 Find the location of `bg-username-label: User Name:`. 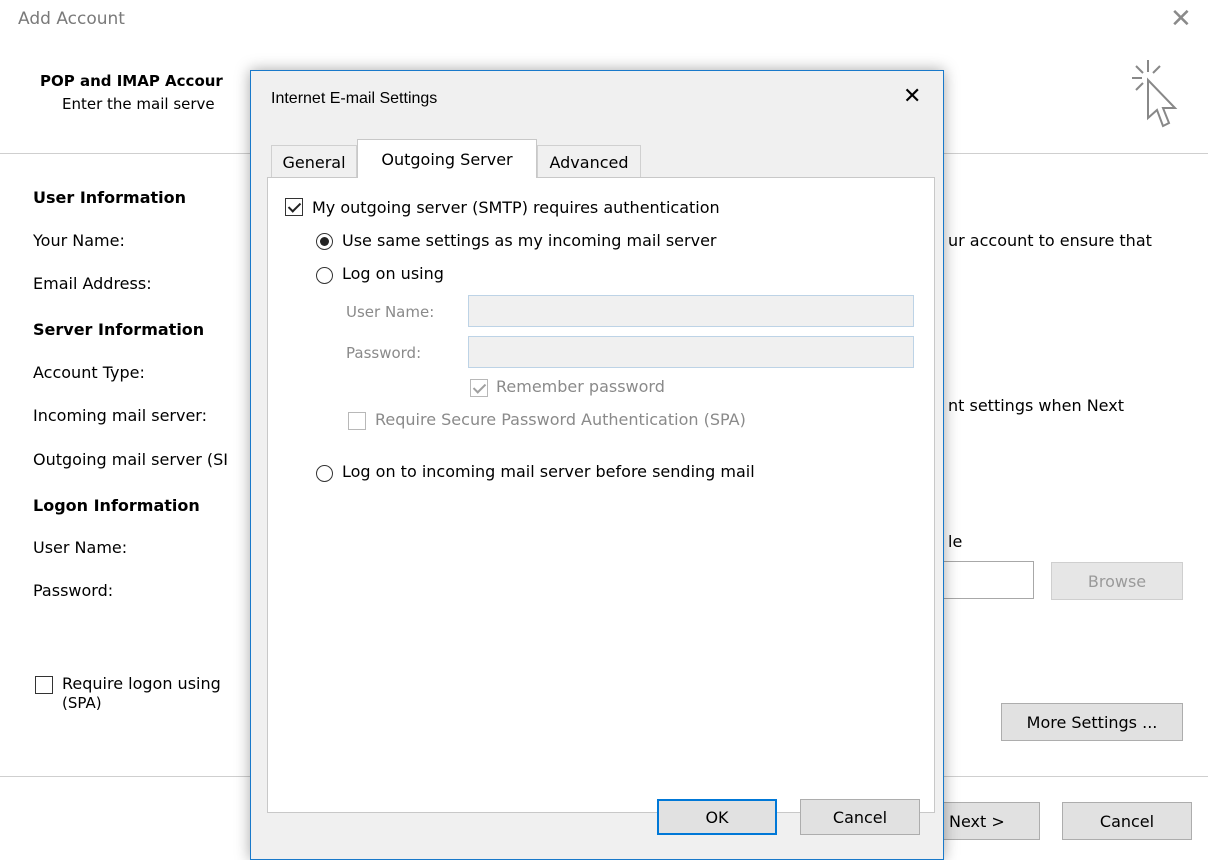

bg-username-label: User Name: is located at coordinates (80, 547).